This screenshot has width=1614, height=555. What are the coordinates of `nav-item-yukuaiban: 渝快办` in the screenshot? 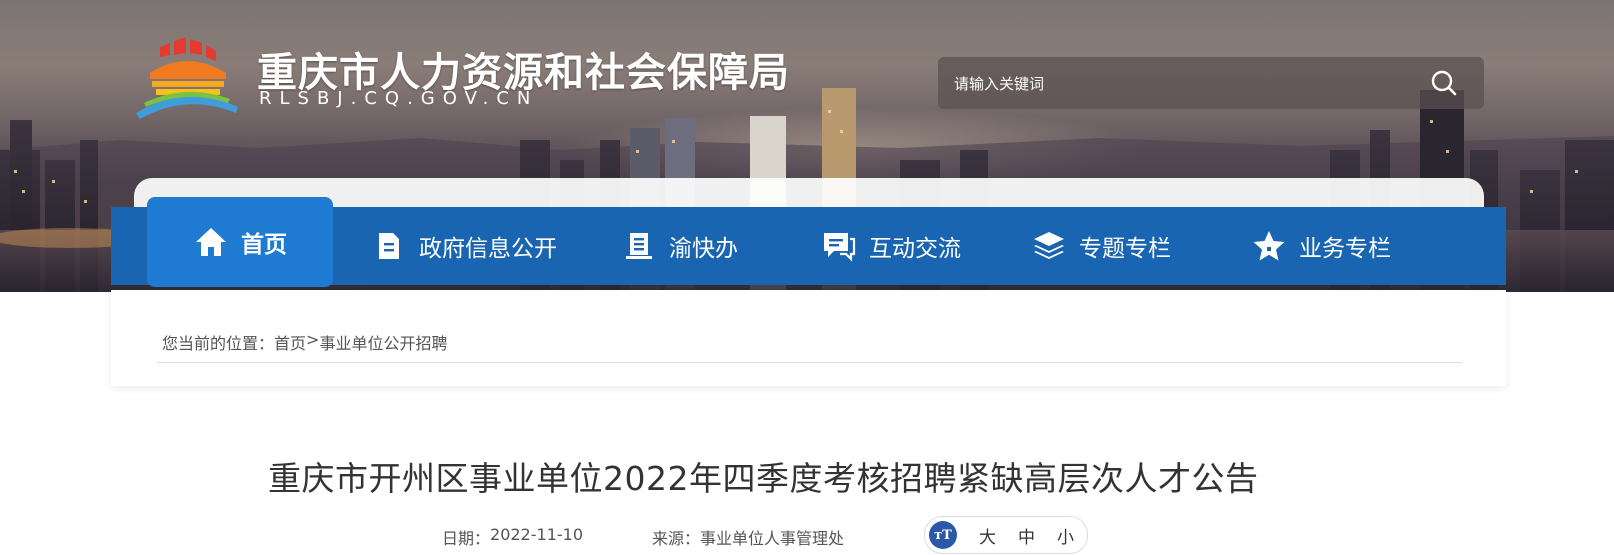 It's located at (679, 246).